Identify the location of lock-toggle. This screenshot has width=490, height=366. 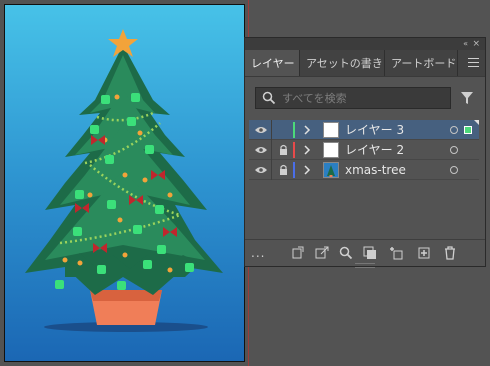
(271, 130).